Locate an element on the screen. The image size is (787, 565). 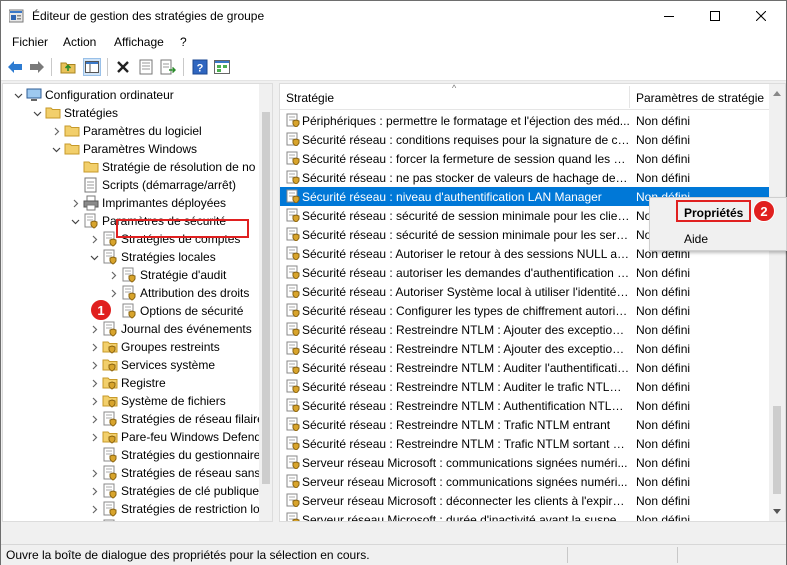
menu-action: Action is located at coordinates (79, 42).